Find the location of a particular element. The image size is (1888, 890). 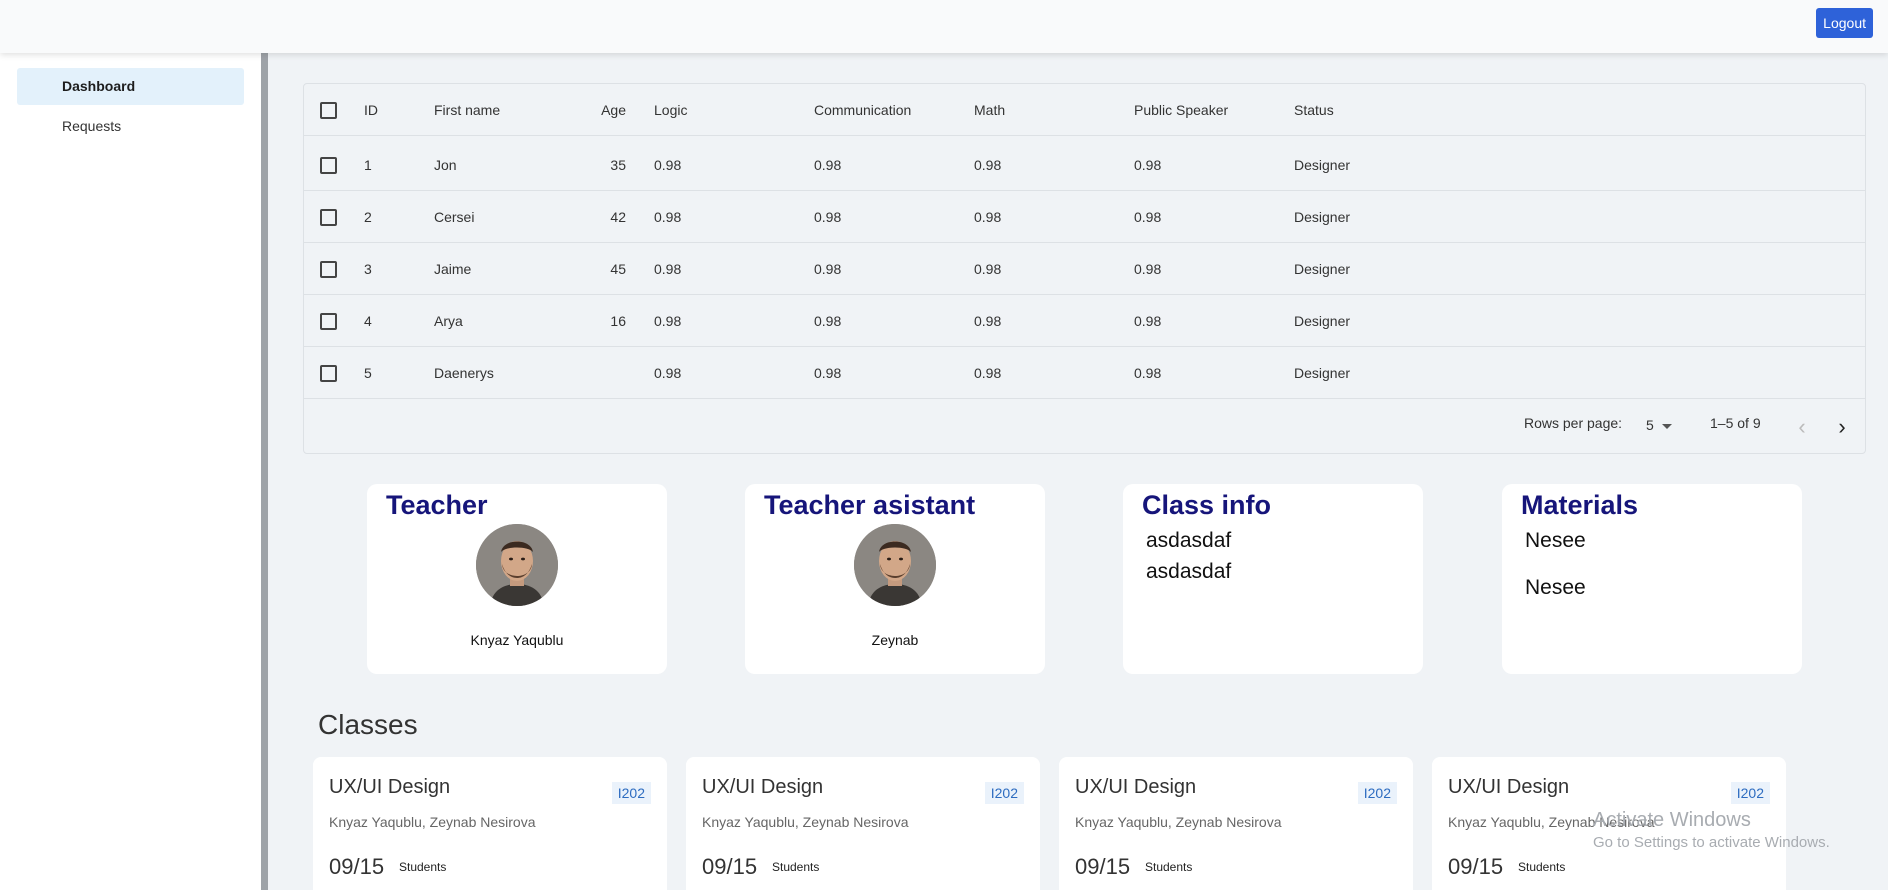

table-row: 1 Jon 35 0.98 0.98 0.98 0.98 Designer is located at coordinates (1084, 165).